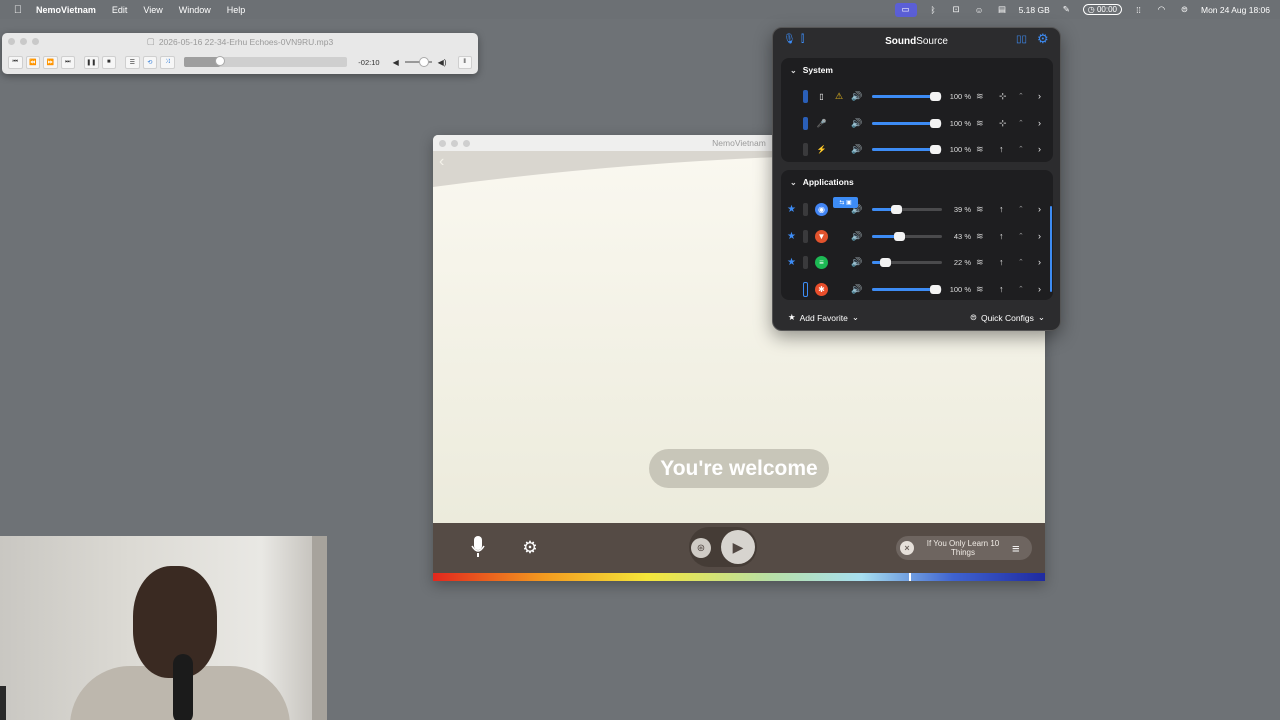 The image size is (1280, 720). I want to click on close-lesson-icon: ×, so click(907, 548).